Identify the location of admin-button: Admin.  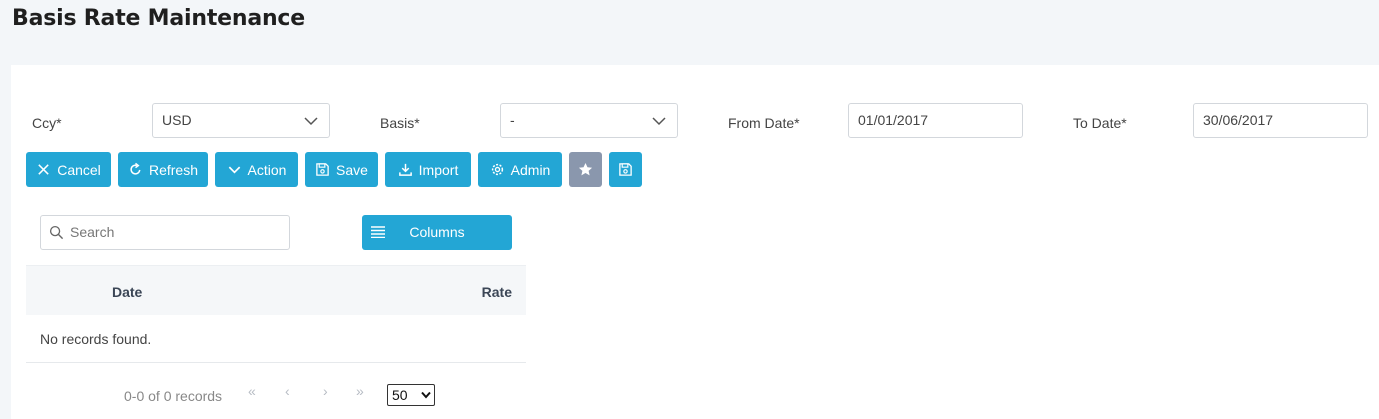
(520, 169).